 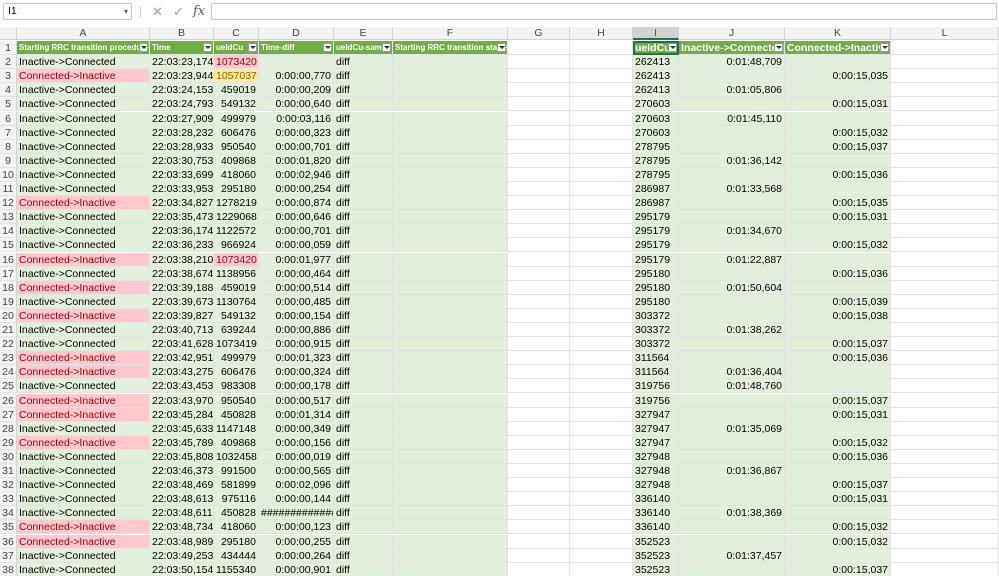 I want to click on cell-time-diff: 0:00:00,059, so click(x=296, y=245).